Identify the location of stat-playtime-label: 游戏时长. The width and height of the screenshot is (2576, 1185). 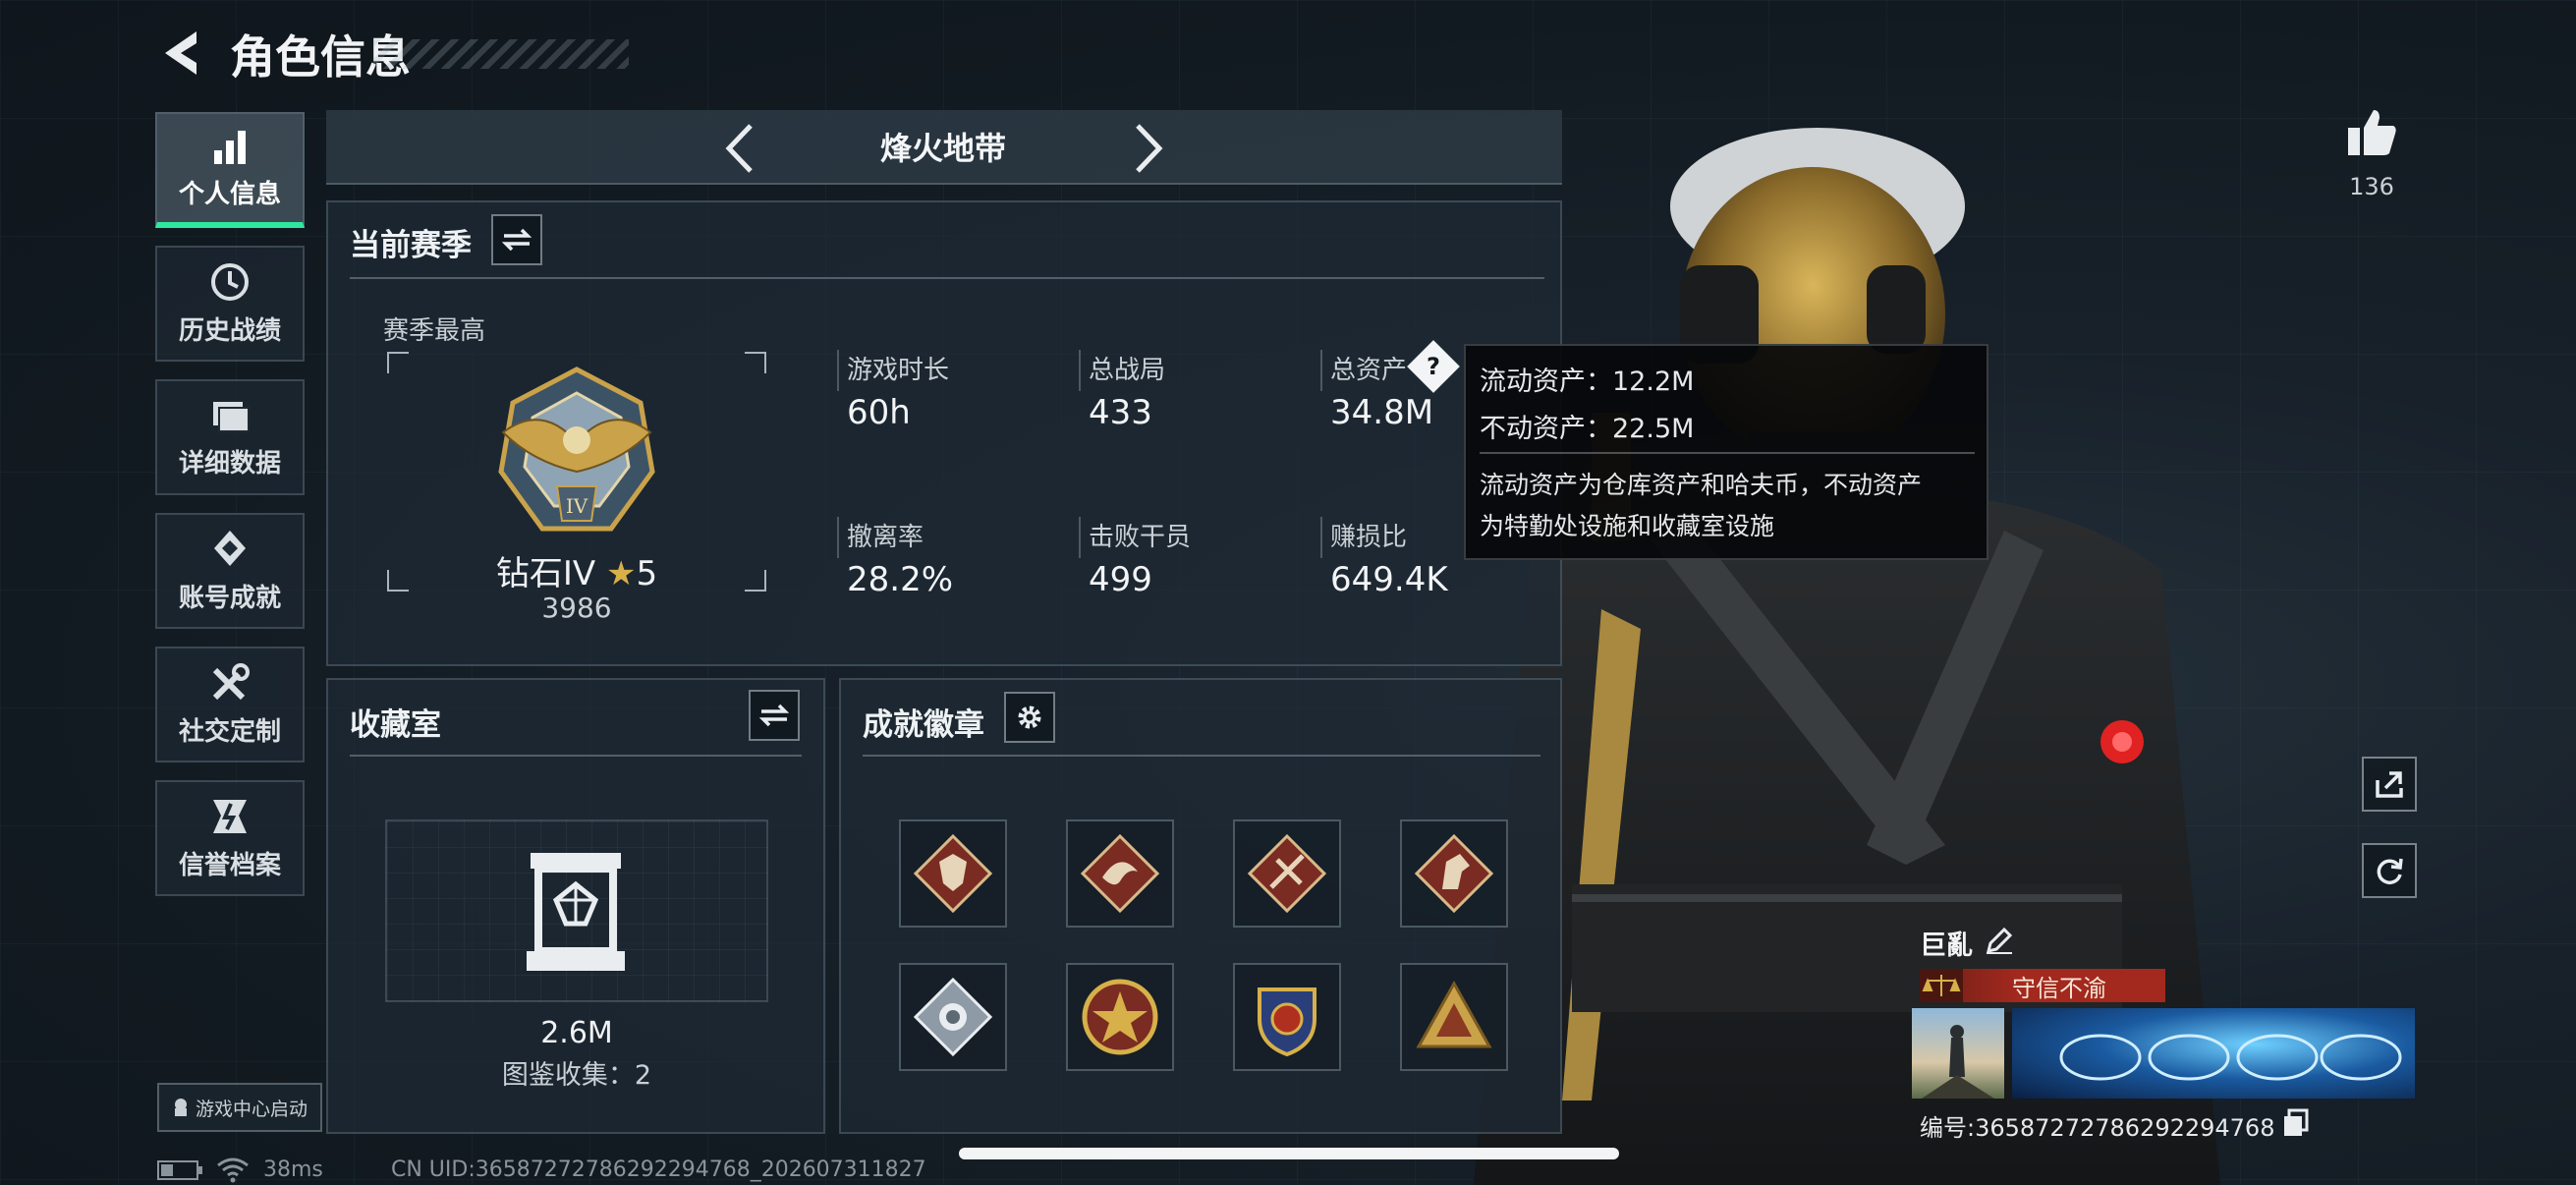
(898, 371).